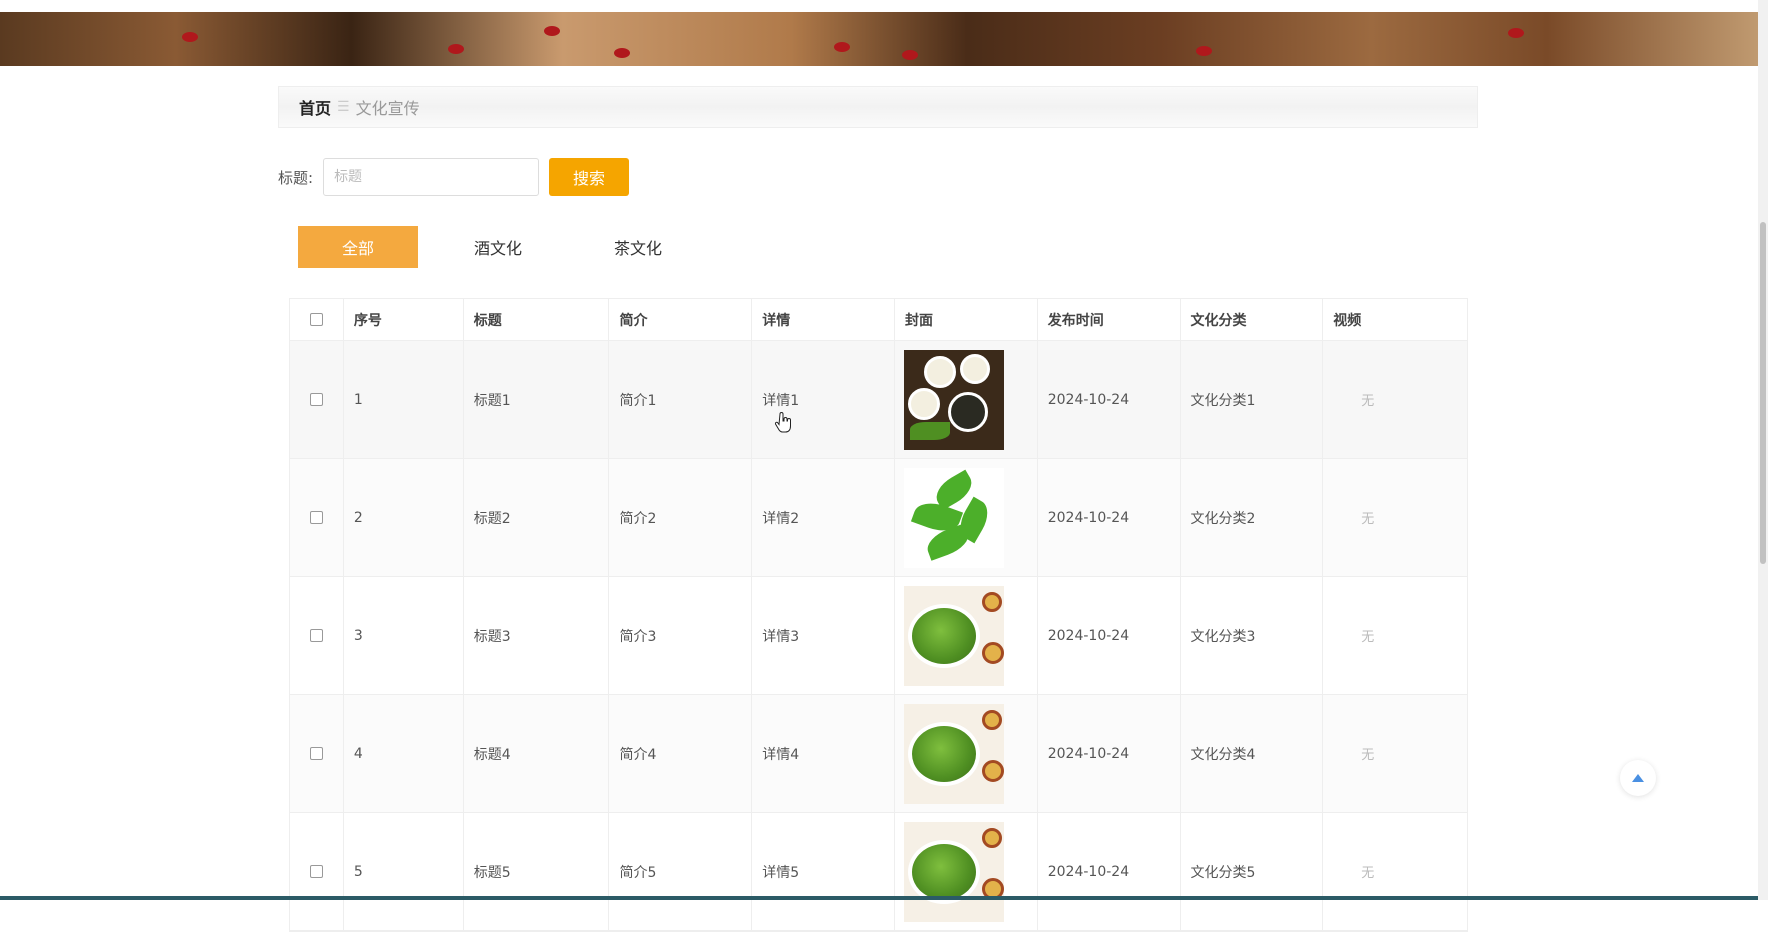 The height and width of the screenshot is (932, 1768). What do you see at coordinates (358, 247) in the screenshot?
I see `tab-all: 全部` at bounding box center [358, 247].